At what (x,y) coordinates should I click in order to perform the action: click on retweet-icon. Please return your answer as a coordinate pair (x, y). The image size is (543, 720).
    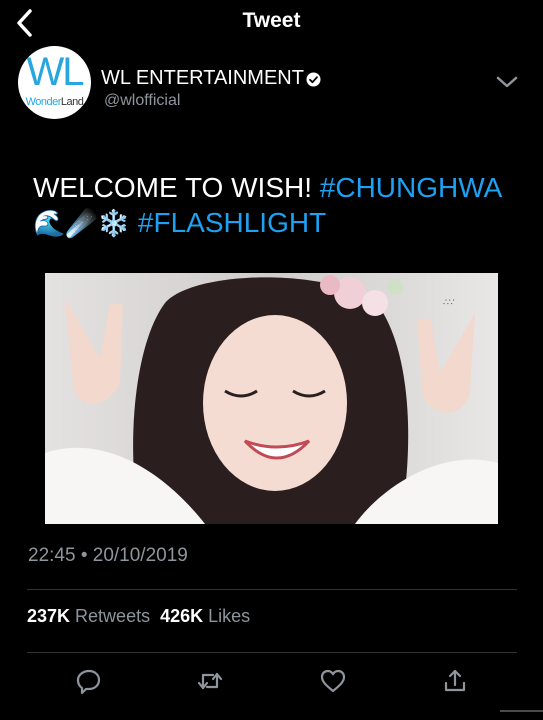
    Looking at the image, I should click on (210, 681).